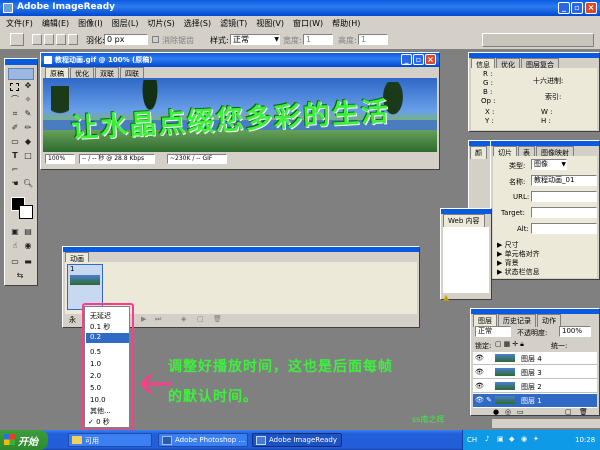 The image size is (600, 450). Describe the element at coordinates (564, 180) in the screenshot. I see `slice-name-input: 教程动画_01` at that location.